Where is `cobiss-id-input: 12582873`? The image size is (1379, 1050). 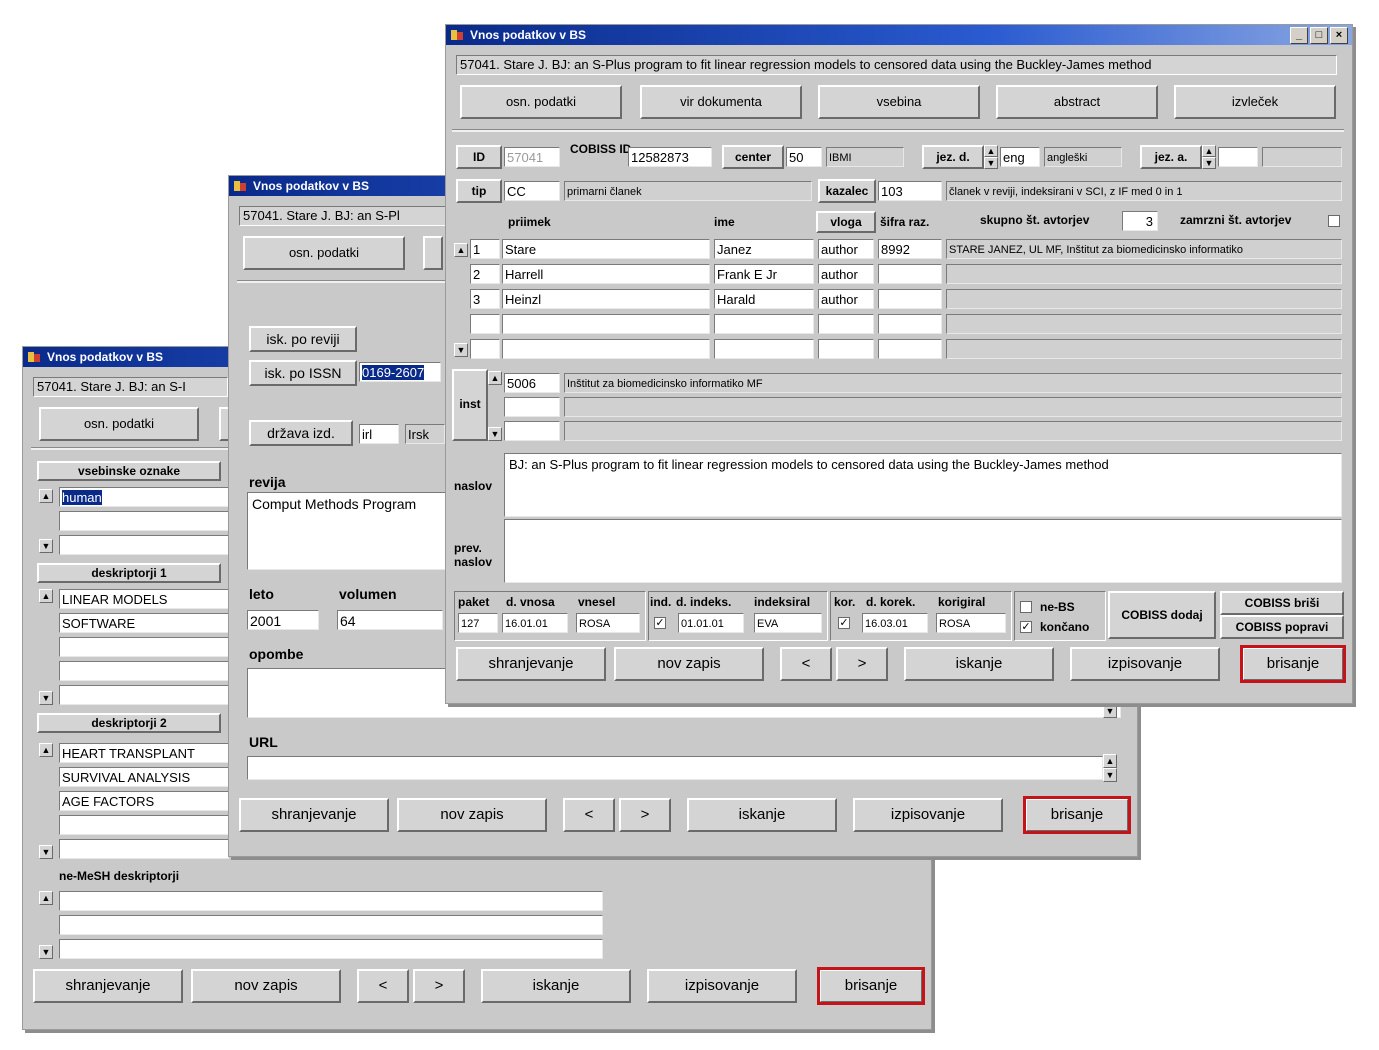
cobiss-id-input: 12582873 is located at coordinates (670, 157).